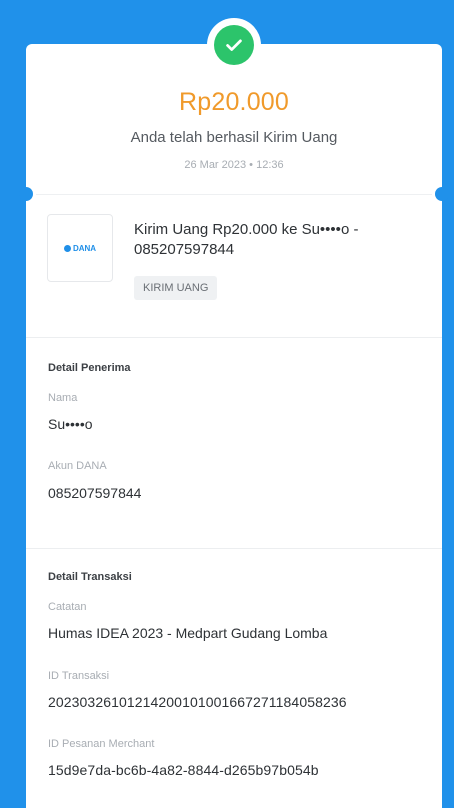  What do you see at coordinates (234, 102) in the screenshot?
I see `transaction-amount: Rp20.000` at bounding box center [234, 102].